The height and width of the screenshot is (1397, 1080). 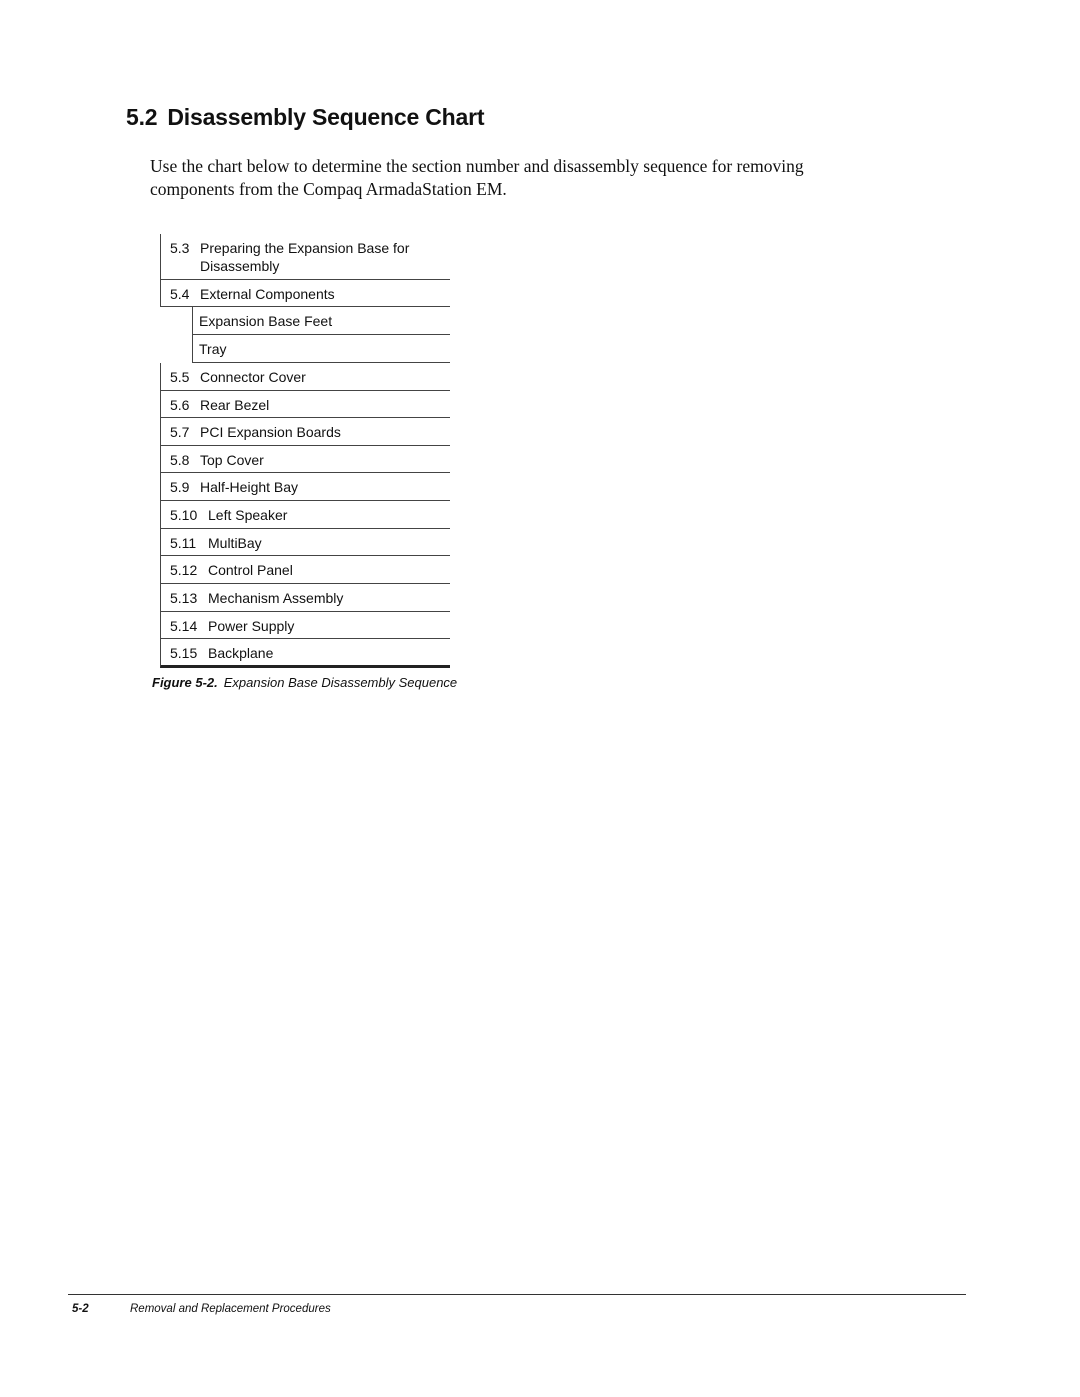 What do you see at coordinates (250, 570) in the screenshot?
I see `component-label: Control Panel` at bounding box center [250, 570].